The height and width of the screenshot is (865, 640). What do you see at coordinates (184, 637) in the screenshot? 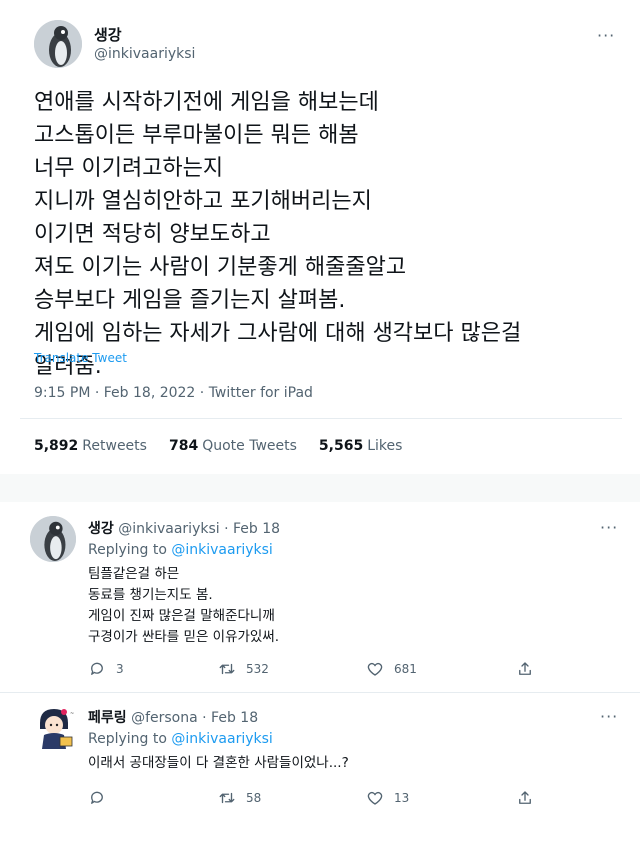
I see `reply-line: 구경이가 싼타를 믿은 이유가있써.` at bounding box center [184, 637].